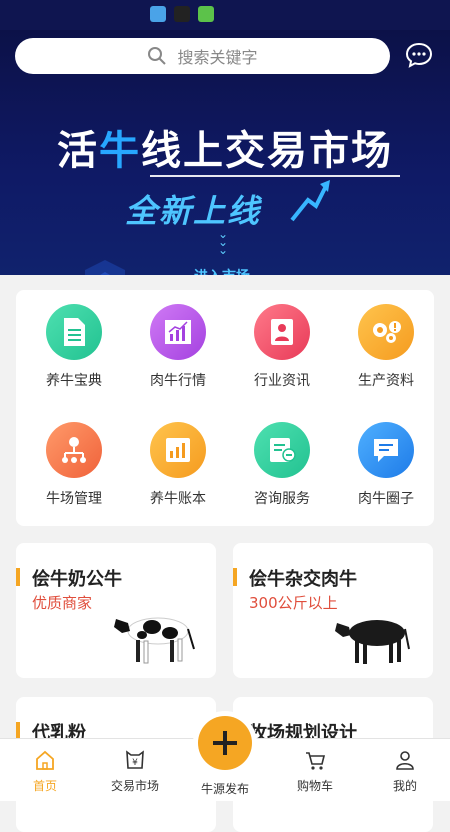  I want to click on nav-item-market: ¥ 交易市场, so click(135, 771).